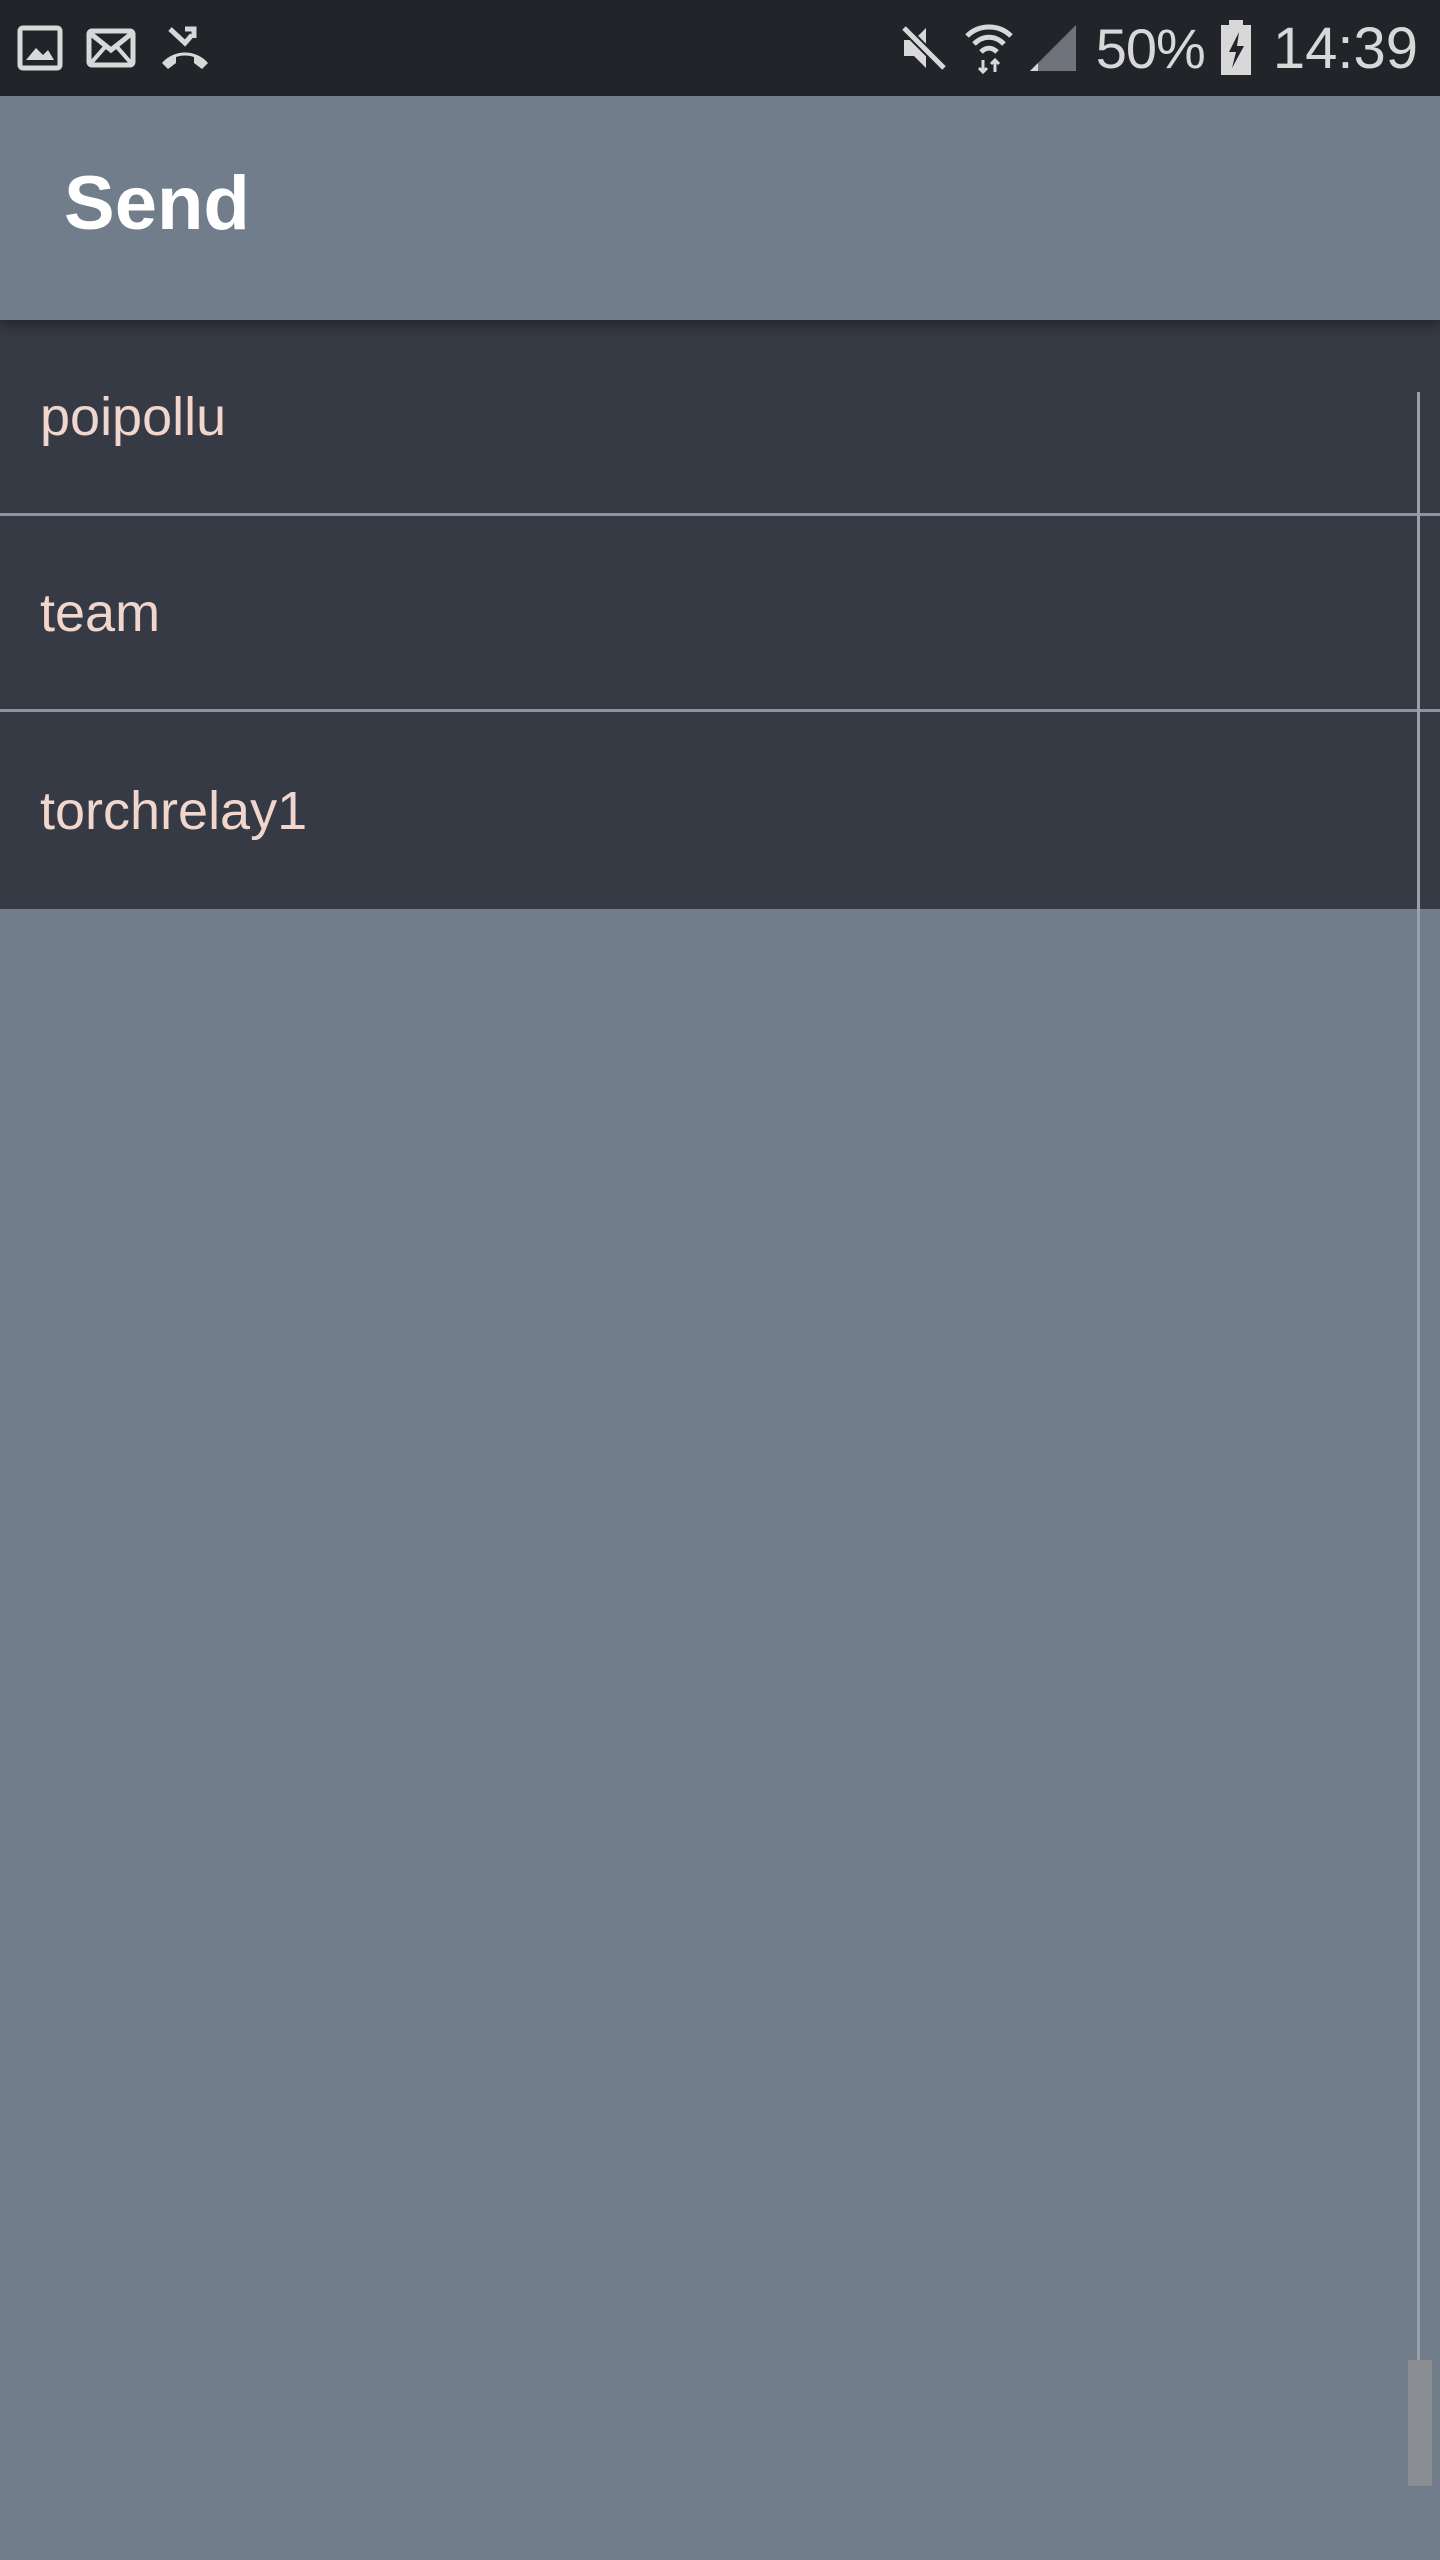  I want to click on mail-icon, so click(111, 48).